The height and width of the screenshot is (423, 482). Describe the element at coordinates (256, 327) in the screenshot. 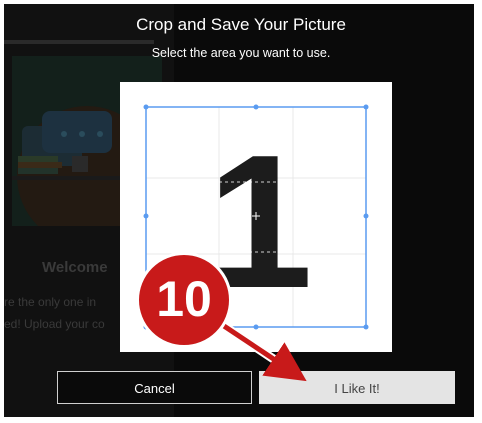

I see `crop-handle-bottom` at that location.